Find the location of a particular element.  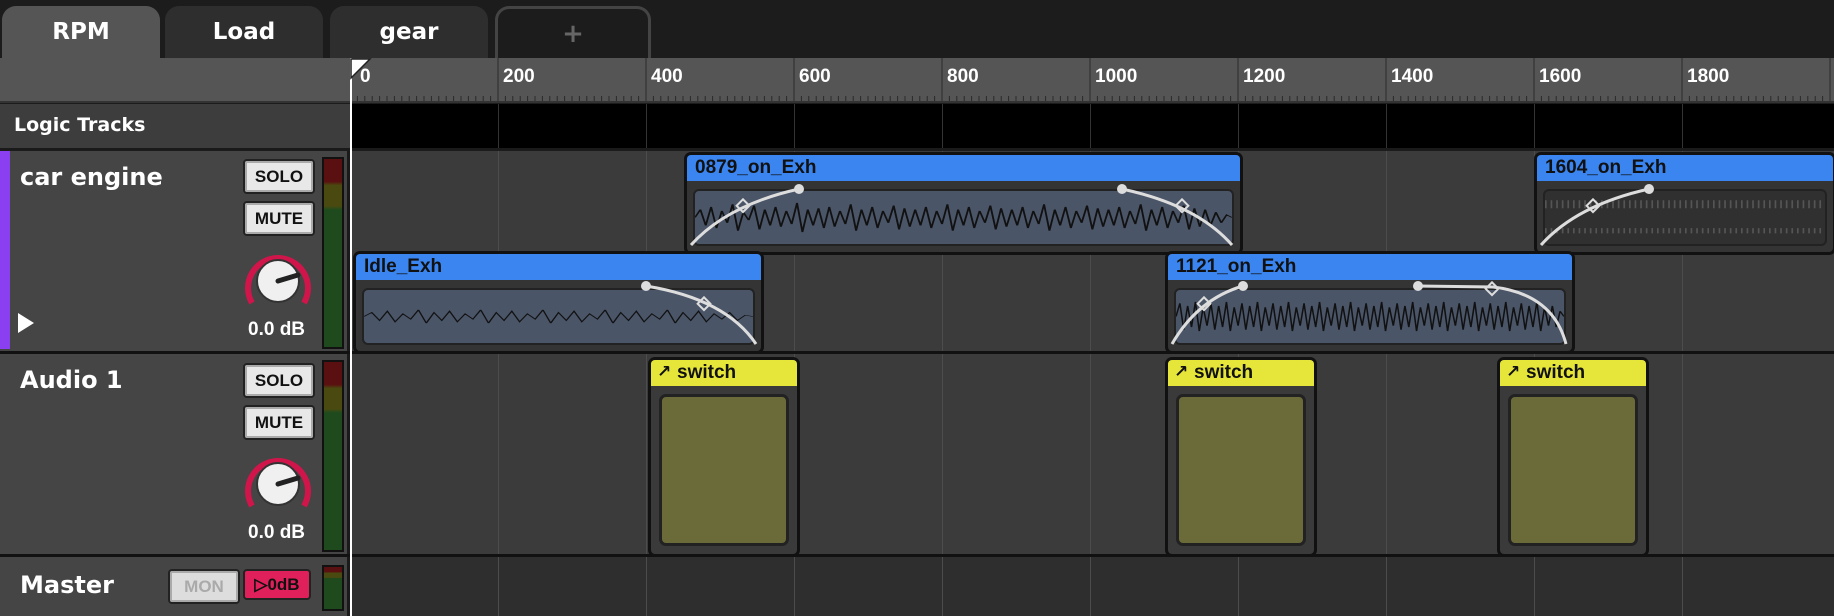

track-name: Audio 1 is located at coordinates (71, 380).